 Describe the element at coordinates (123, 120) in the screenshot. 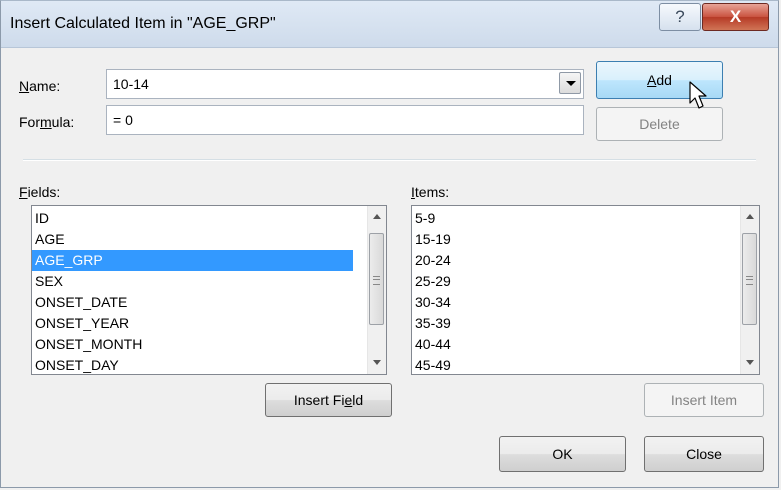

I see `formula-value: = 0` at that location.